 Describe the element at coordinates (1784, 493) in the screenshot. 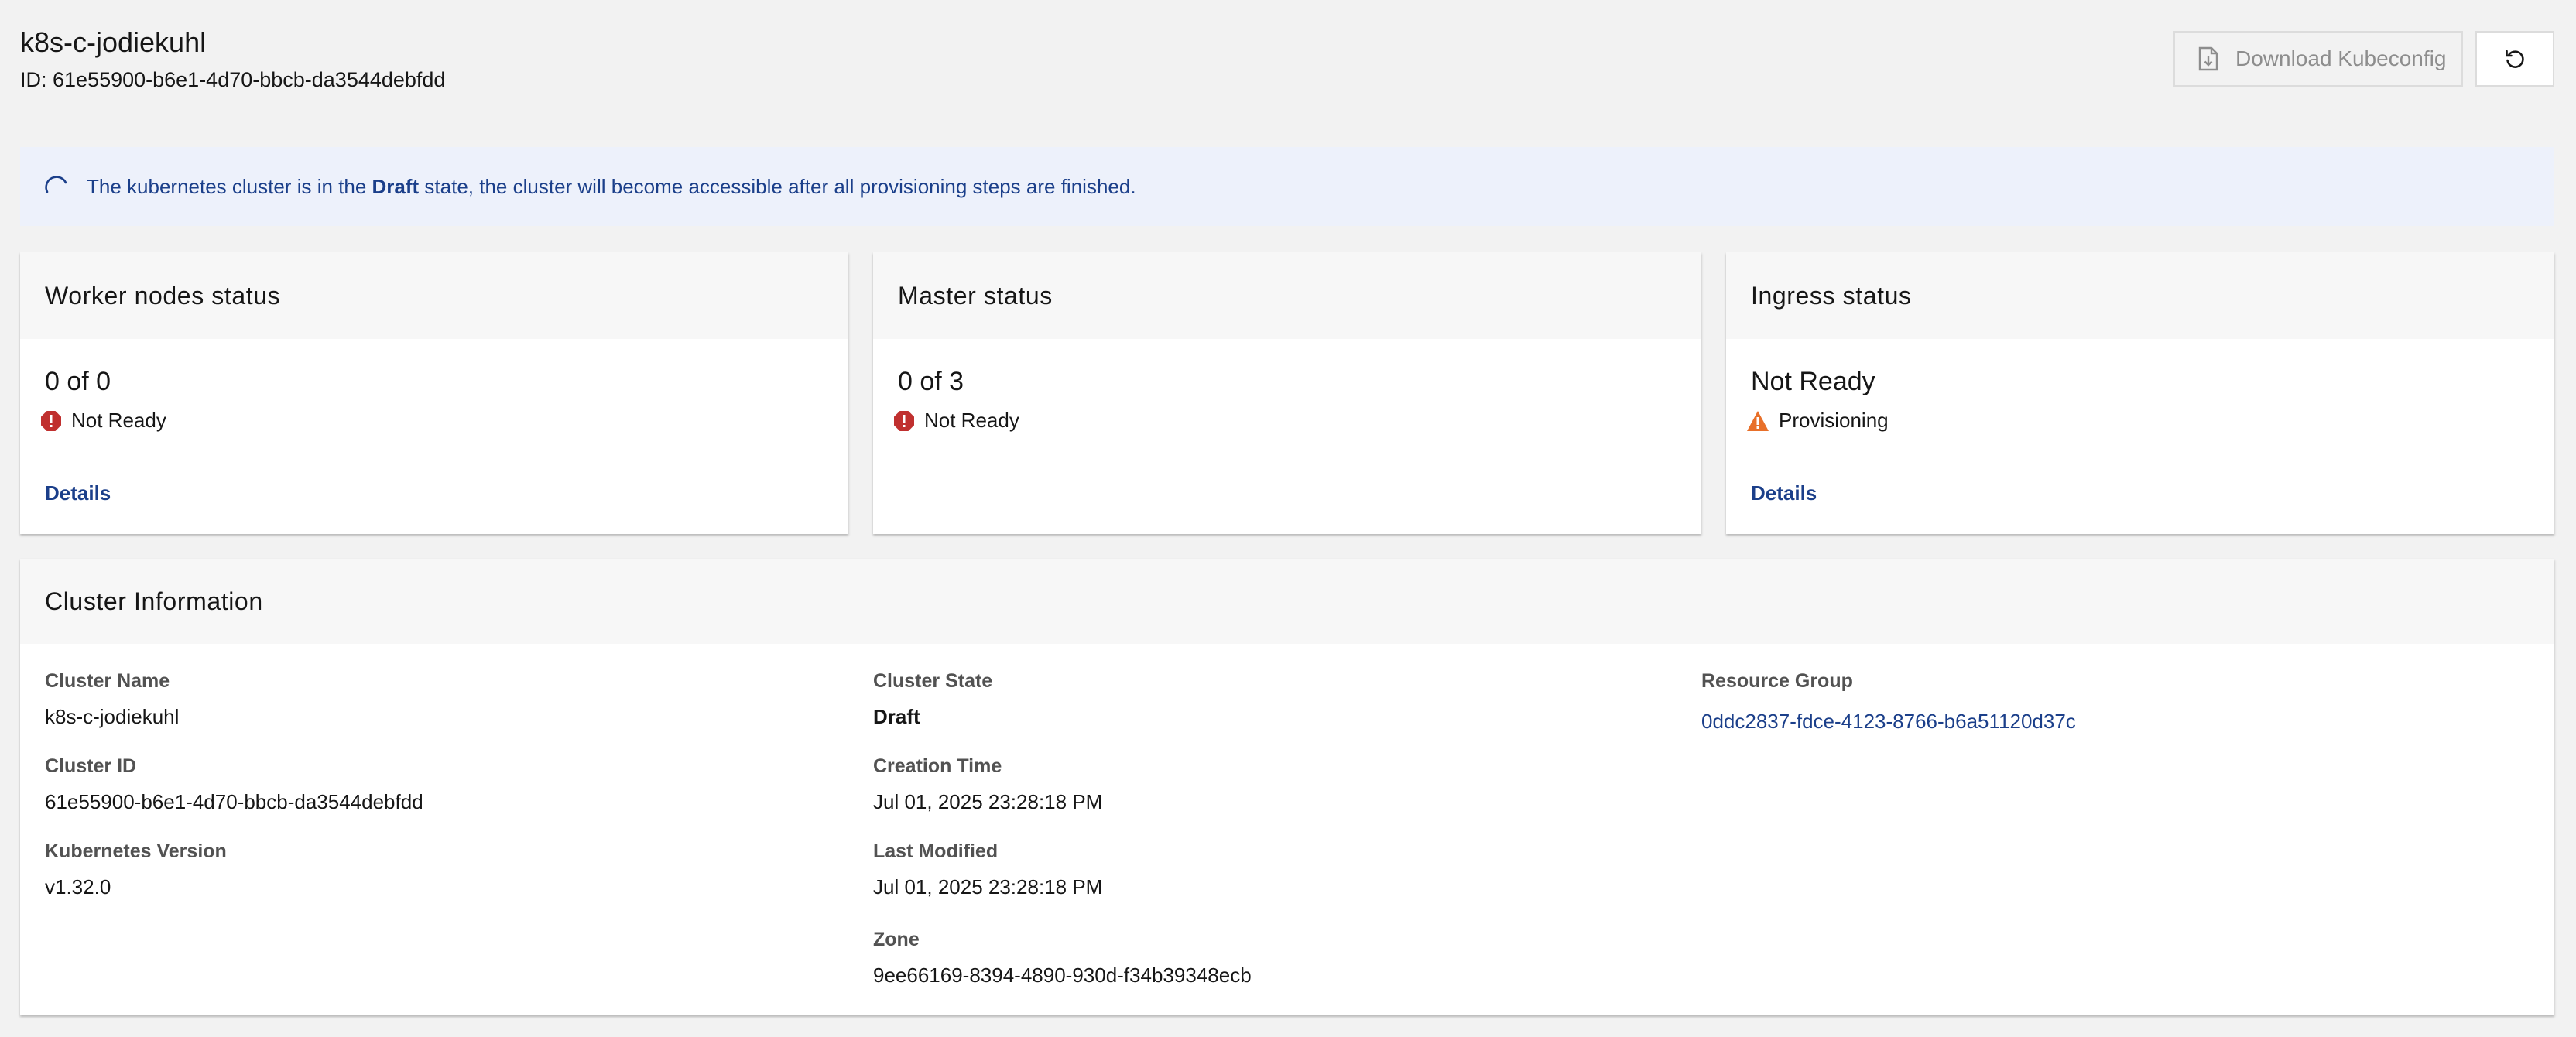

I see `ingress-details-link: Details` at that location.